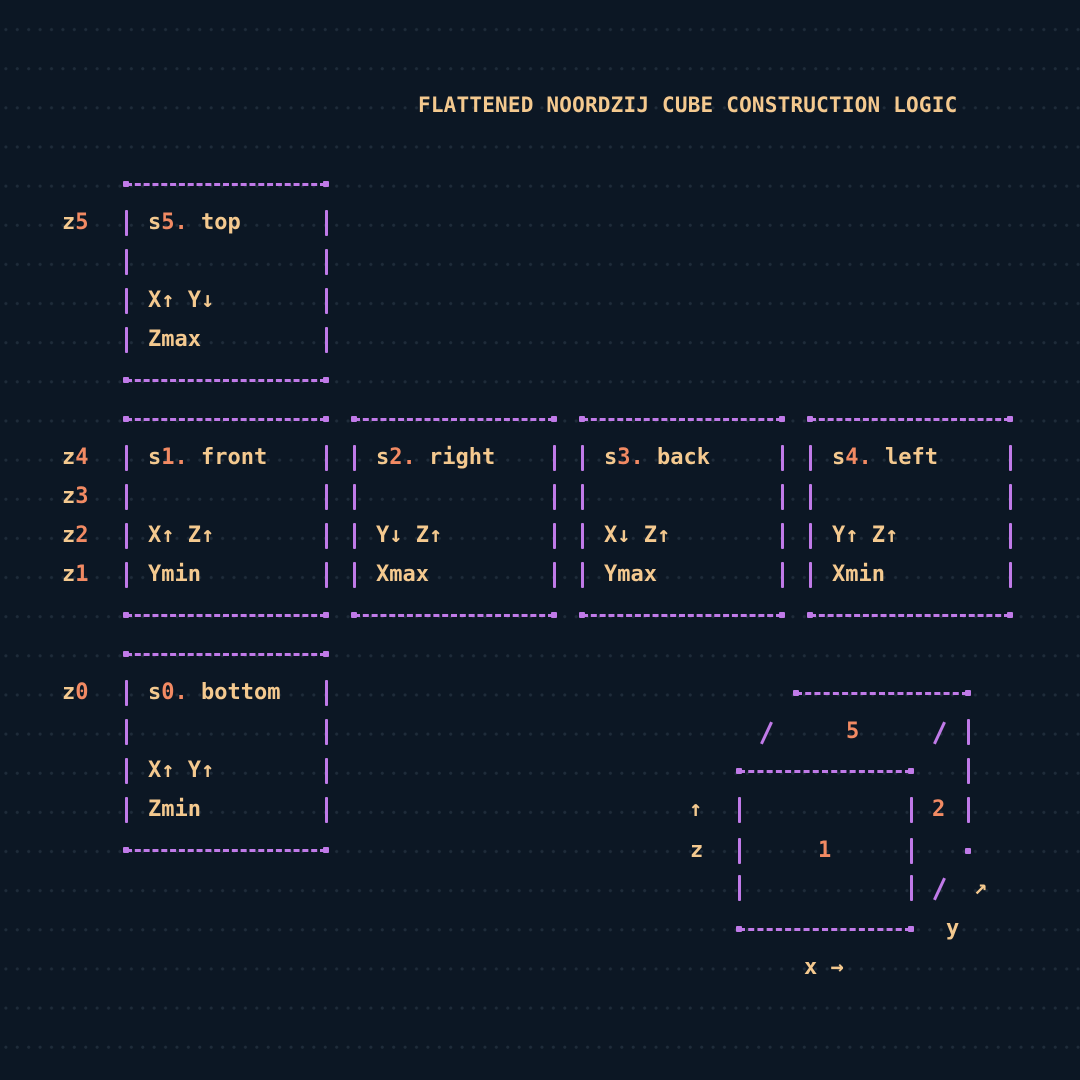  Describe the element at coordinates (226, 419) in the screenshot. I see `face-front-top-border` at that location.